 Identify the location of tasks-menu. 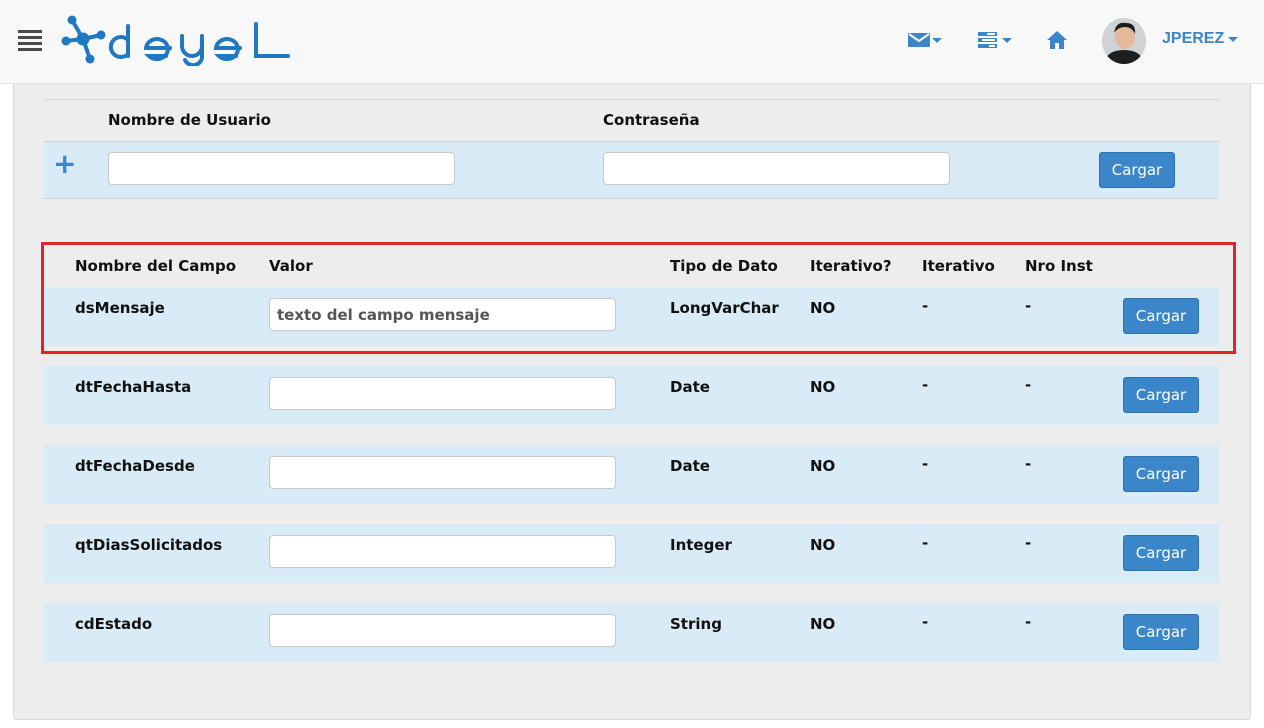
(995, 40).